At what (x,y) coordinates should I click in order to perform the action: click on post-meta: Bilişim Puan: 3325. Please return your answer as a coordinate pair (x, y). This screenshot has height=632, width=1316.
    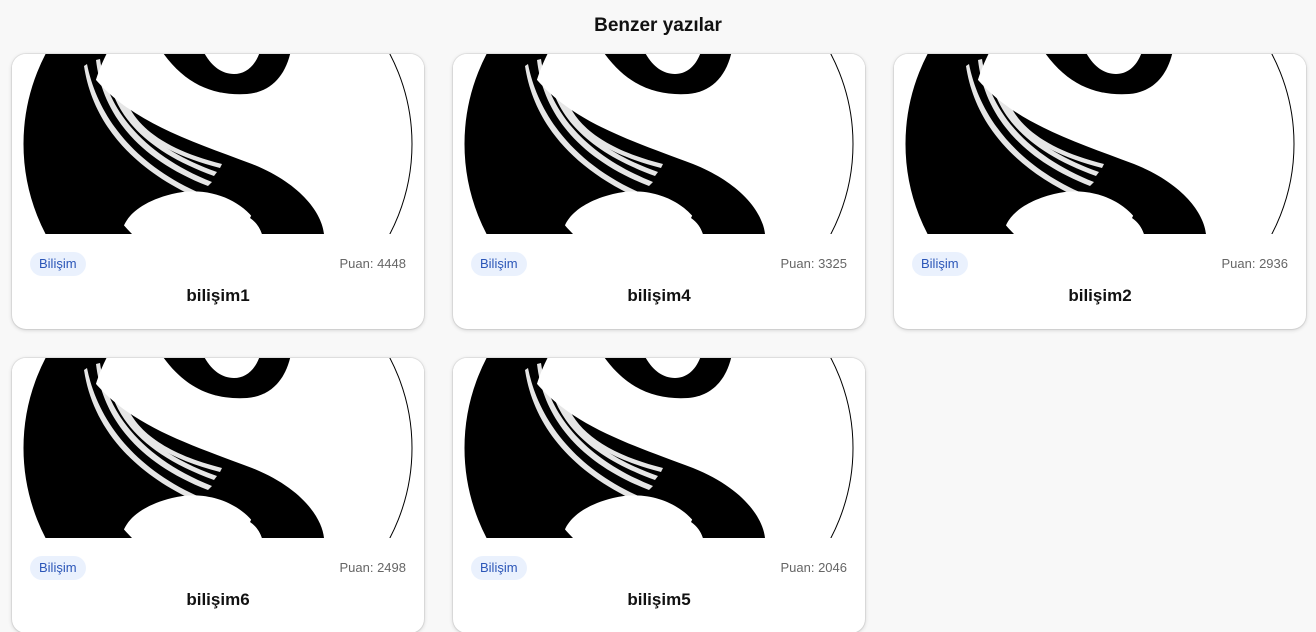
    Looking at the image, I should click on (659, 265).